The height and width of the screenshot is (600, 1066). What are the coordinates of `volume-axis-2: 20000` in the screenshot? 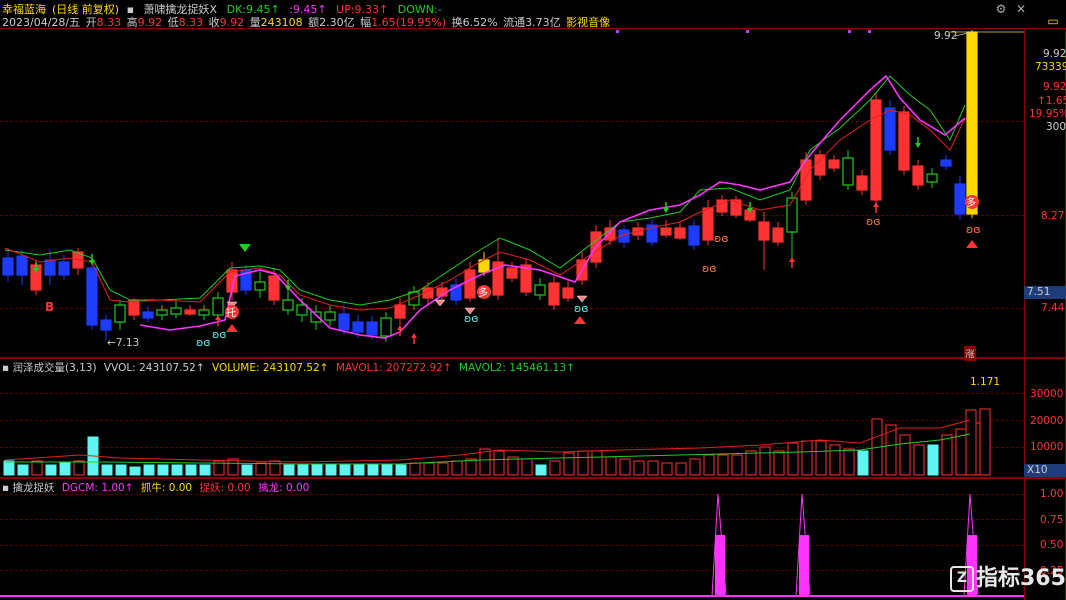 It's located at (1047, 421).